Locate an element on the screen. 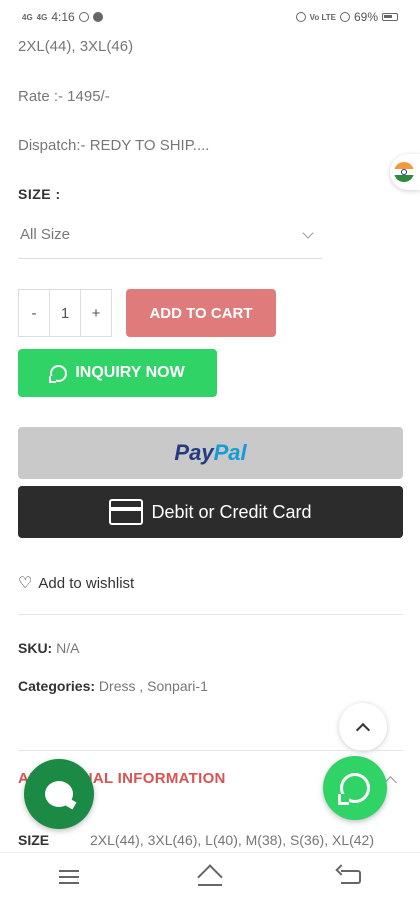 This screenshot has height=900, width=420. menu-icon is located at coordinates (69, 876).